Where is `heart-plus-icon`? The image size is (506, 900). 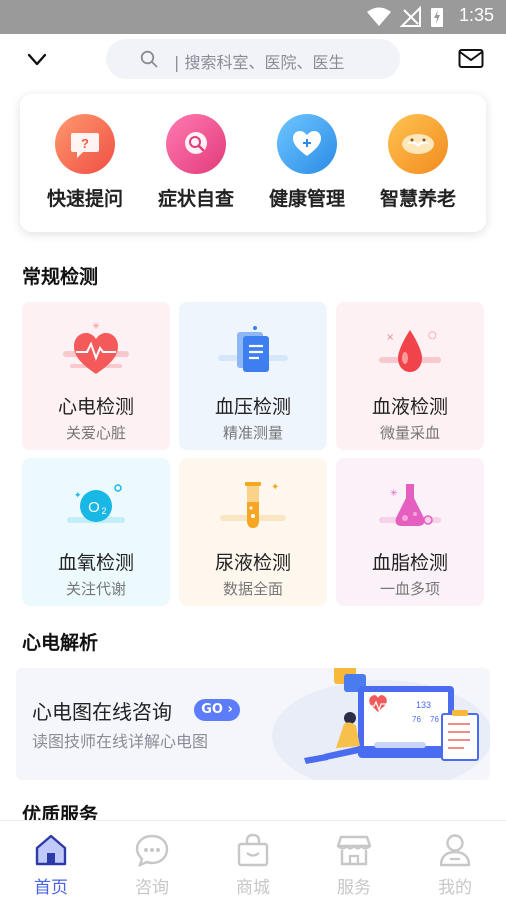 heart-plus-icon is located at coordinates (307, 143).